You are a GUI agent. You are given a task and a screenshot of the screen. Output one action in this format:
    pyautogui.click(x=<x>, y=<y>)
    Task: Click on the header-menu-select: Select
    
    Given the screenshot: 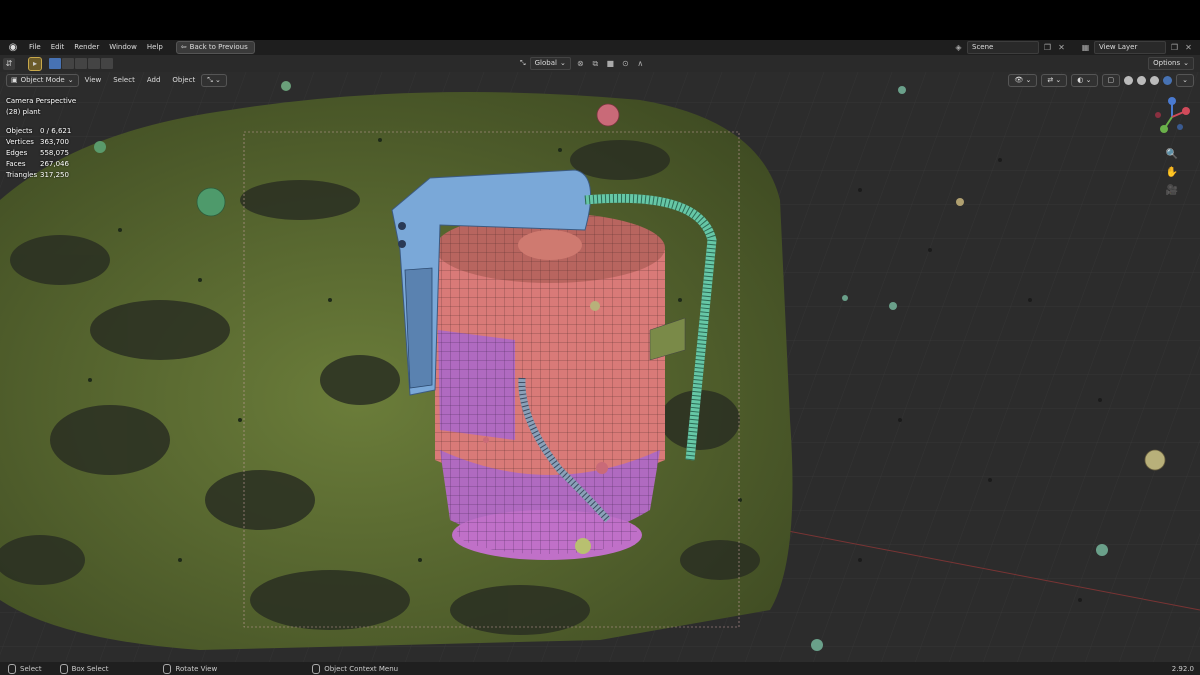 What is the action you would take?
    pyautogui.click(x=124, y=80)
    